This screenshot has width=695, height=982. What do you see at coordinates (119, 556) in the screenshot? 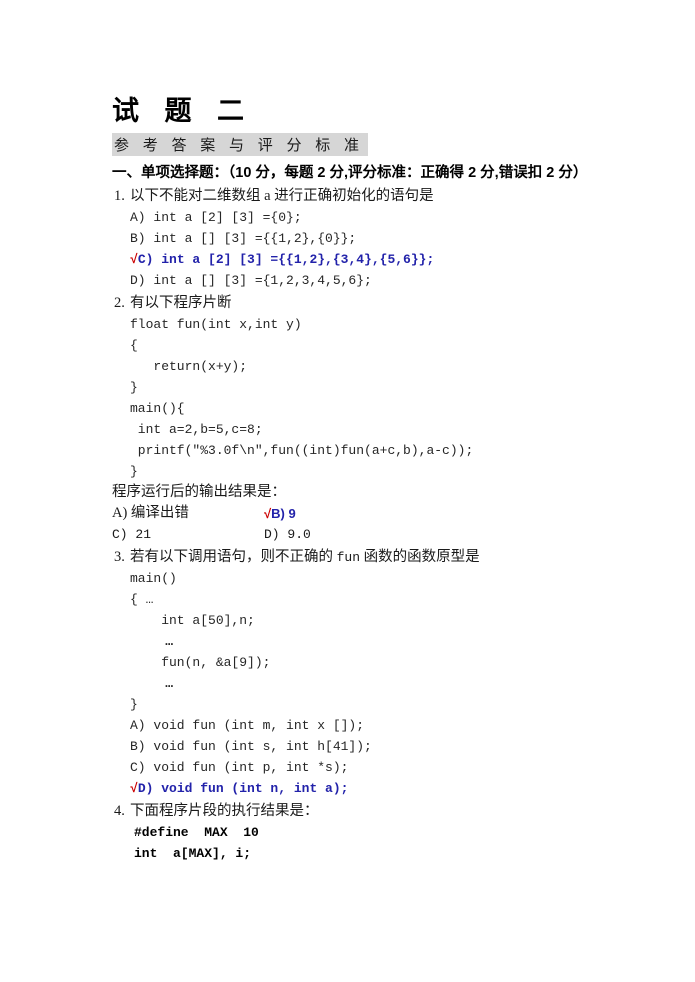
I see `question-3-number: 3.` at bounding box center [119, 556].